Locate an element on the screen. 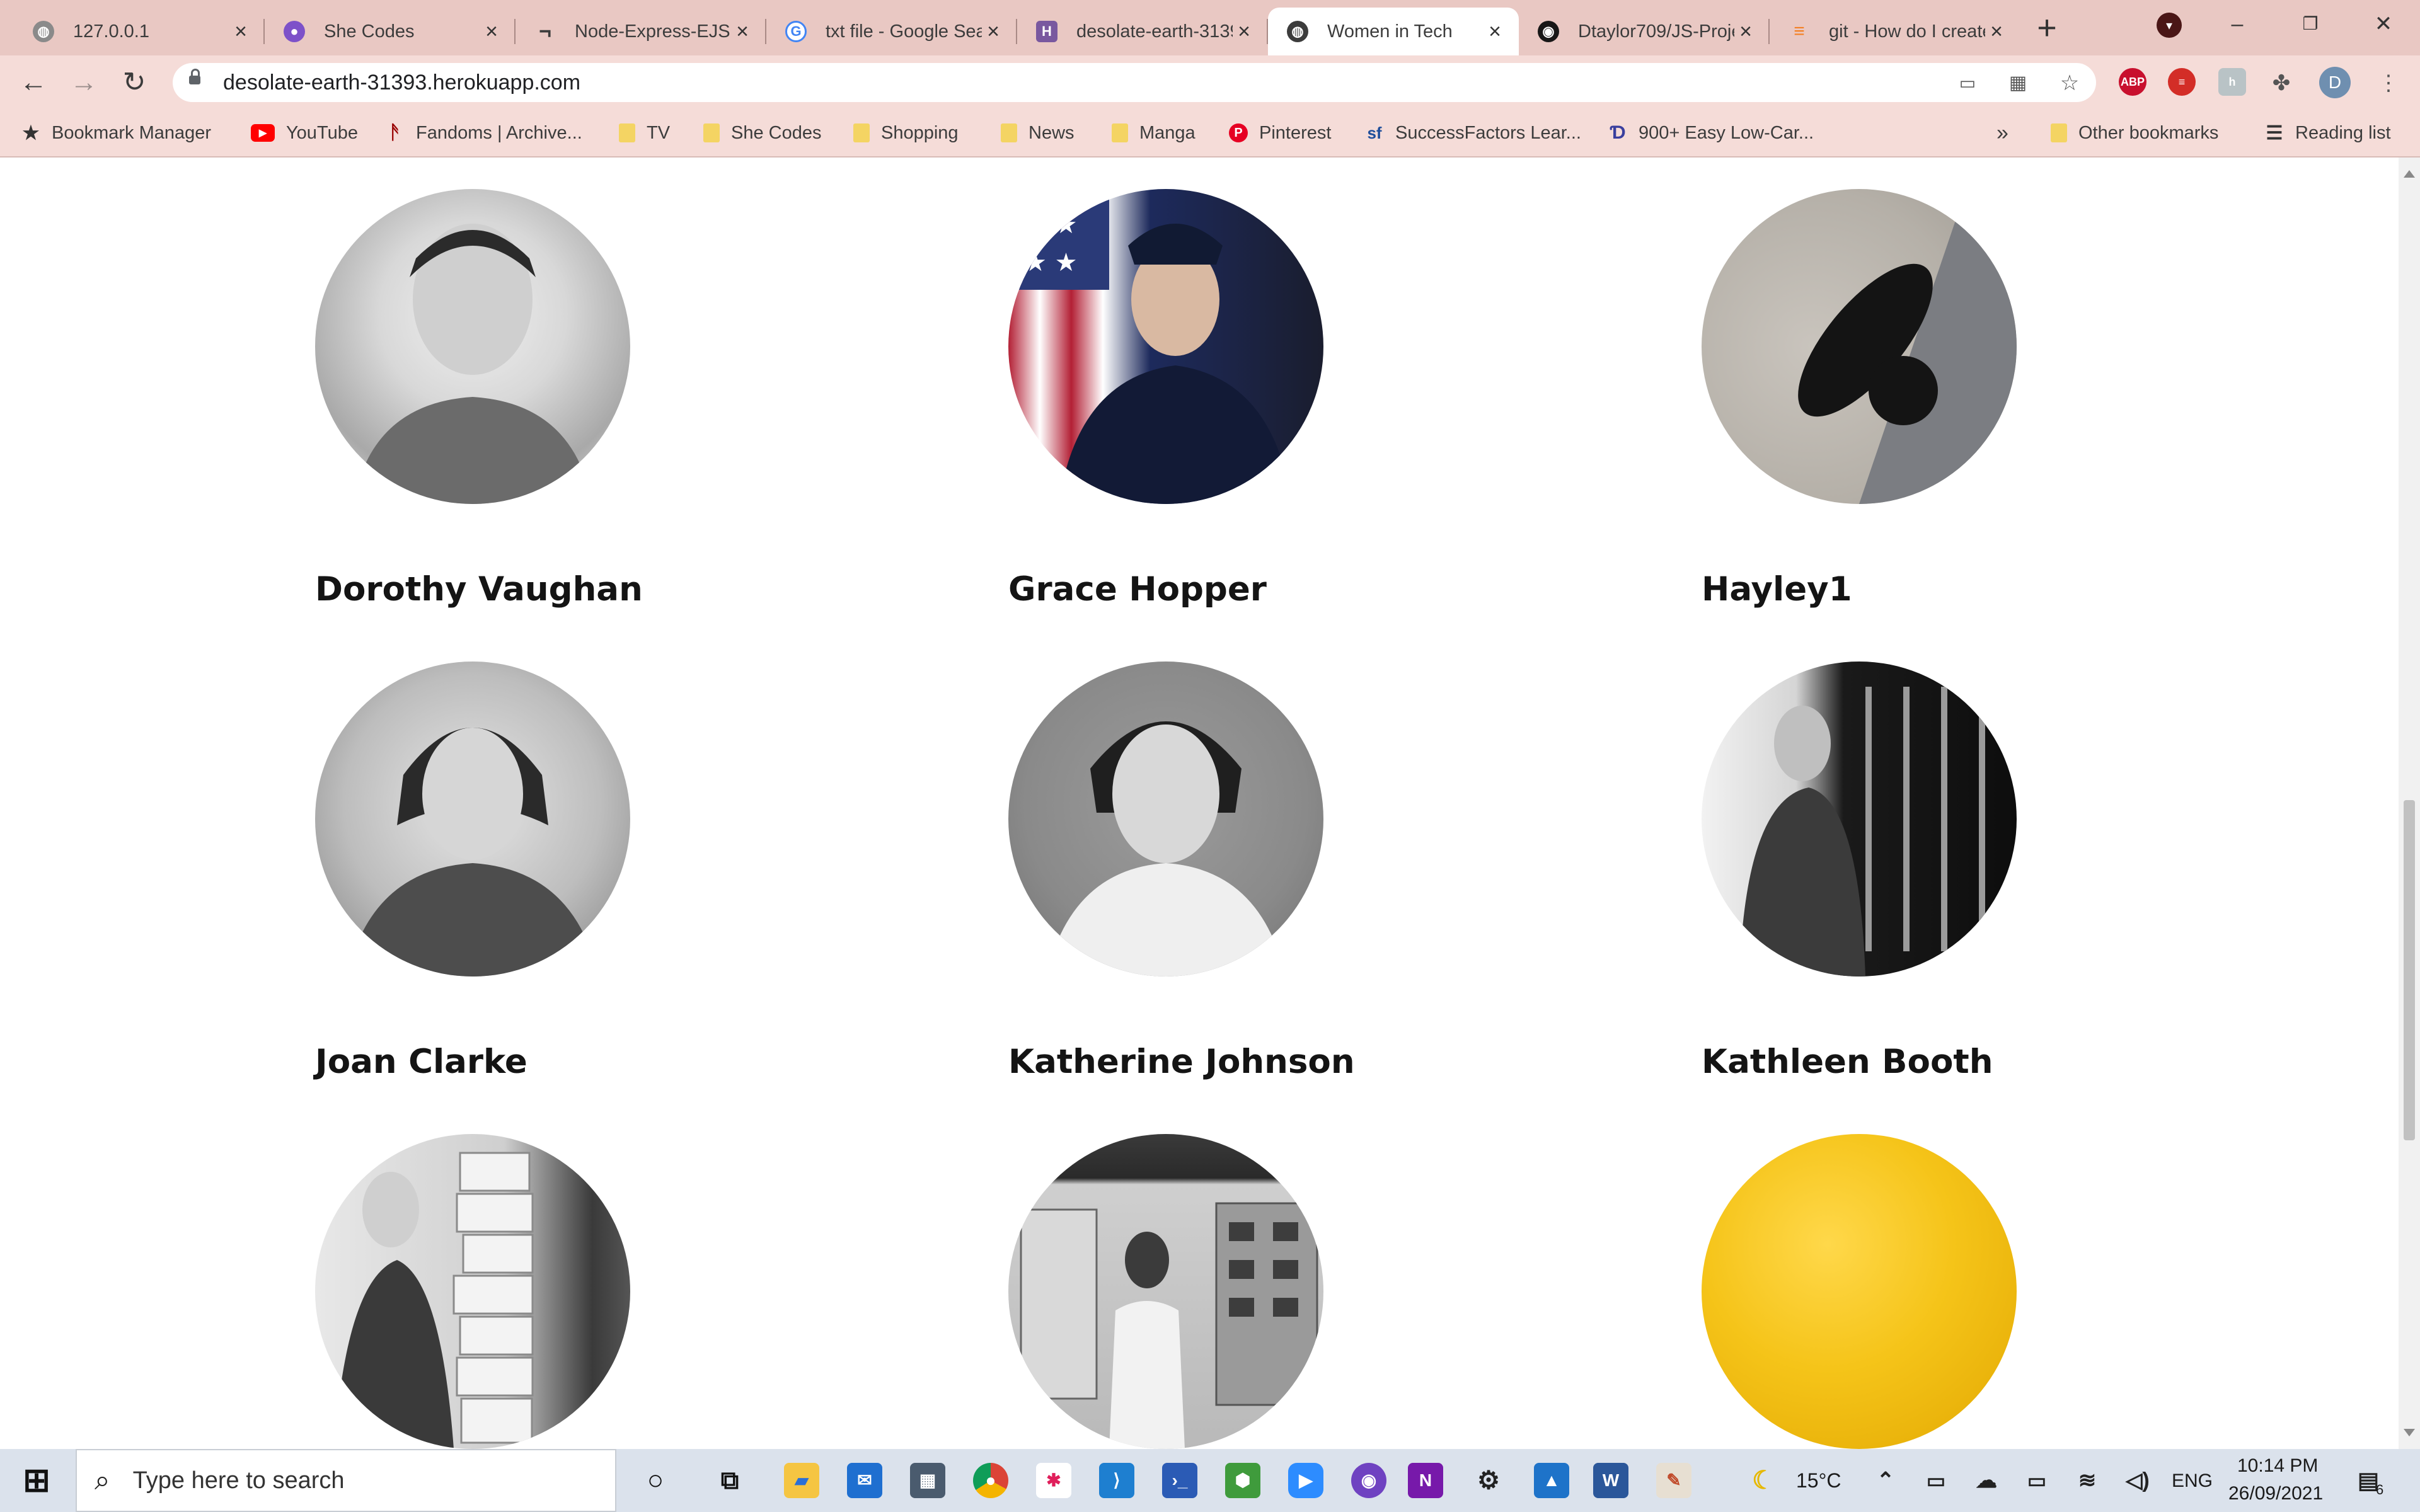 The image size is (2420, 1512). tab-google-search: G txt file - Google Search × is located at coordinates (892, 31).